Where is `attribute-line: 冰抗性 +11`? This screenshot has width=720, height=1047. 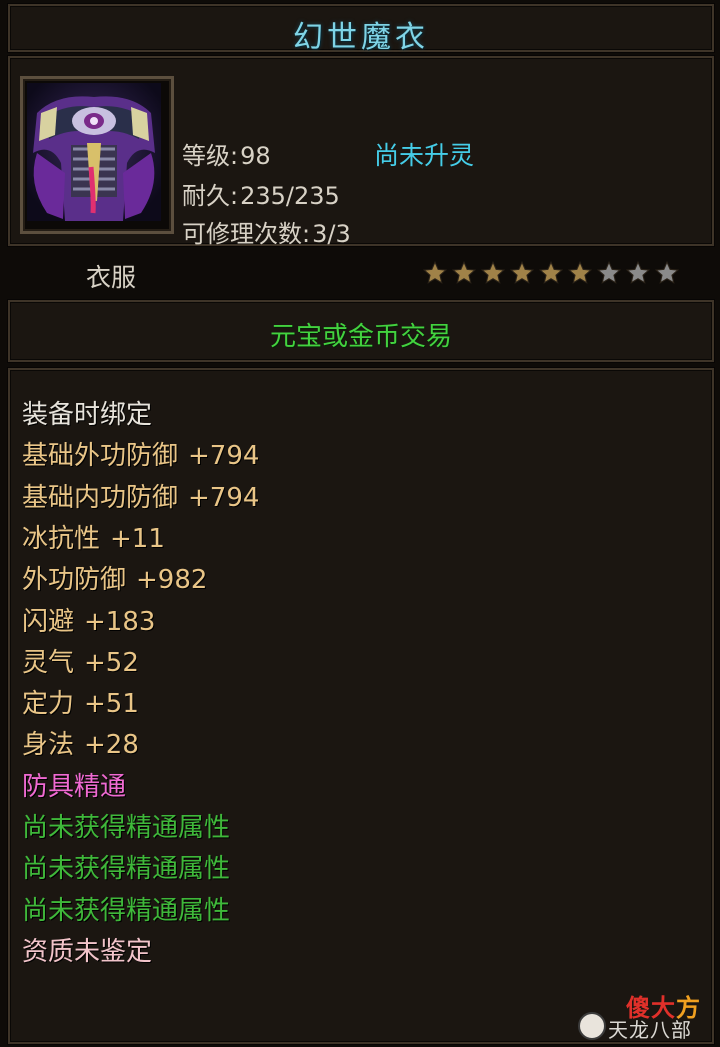
attribute-line: 冰抗性 +11 is located at coordinates (93, 539).